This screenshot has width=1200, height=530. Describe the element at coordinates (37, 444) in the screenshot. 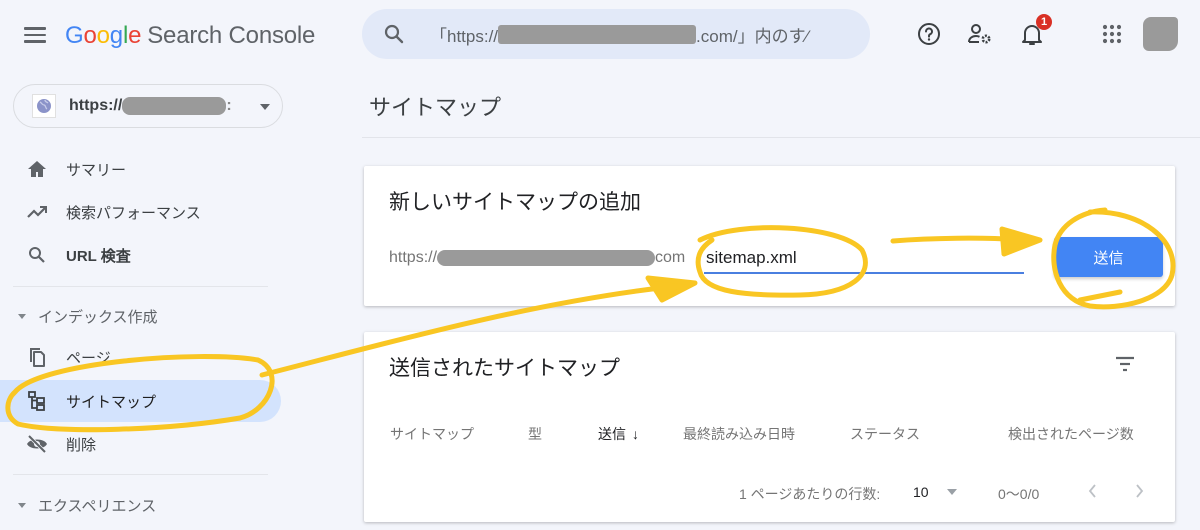

I see `visibility-off-icon` at that location.